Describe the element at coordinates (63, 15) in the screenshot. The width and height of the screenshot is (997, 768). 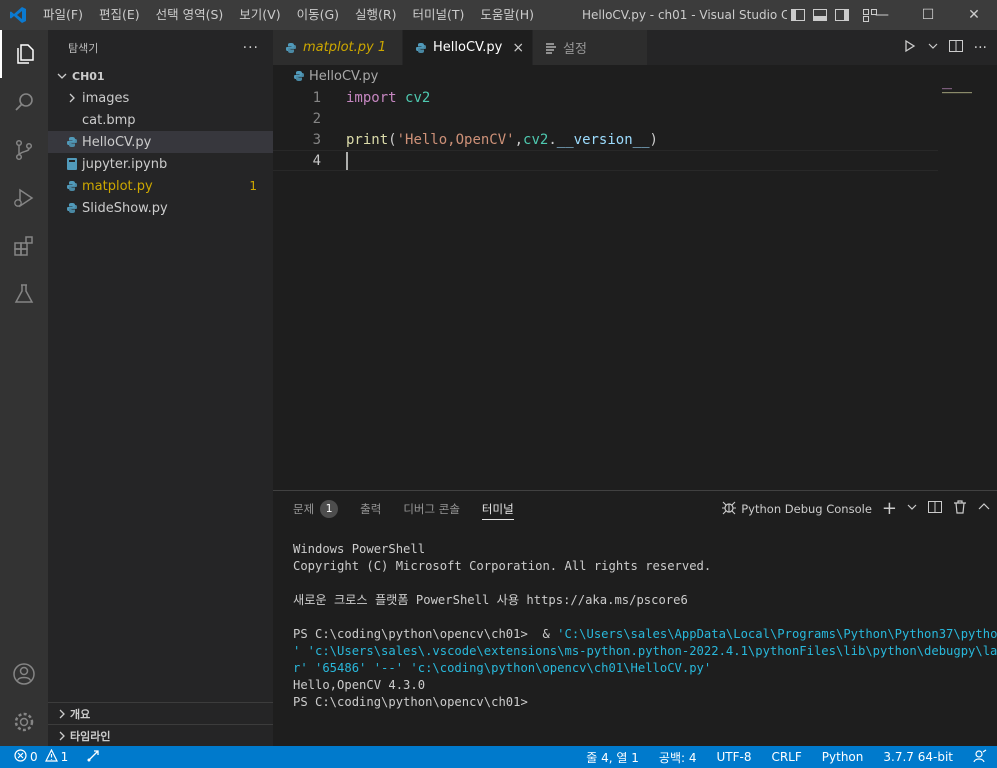
I see `menu-file: 파일(F)` at that location.